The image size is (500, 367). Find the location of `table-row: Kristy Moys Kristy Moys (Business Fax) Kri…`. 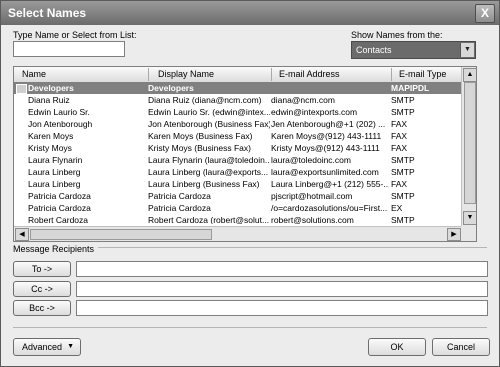

table-row: Kristy Moys Kristy Moys (Business Fax) Kri… is located at coordinates (237, 148).